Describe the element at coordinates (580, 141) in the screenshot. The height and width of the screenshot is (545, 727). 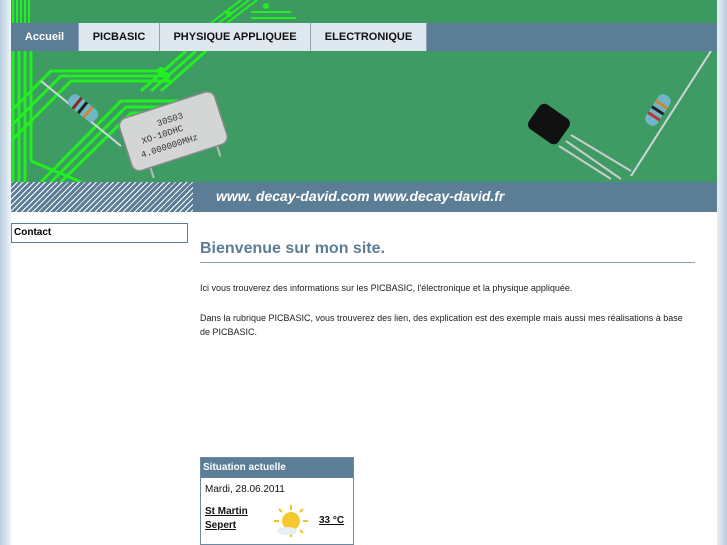
I see `transistor-icon` at that location.